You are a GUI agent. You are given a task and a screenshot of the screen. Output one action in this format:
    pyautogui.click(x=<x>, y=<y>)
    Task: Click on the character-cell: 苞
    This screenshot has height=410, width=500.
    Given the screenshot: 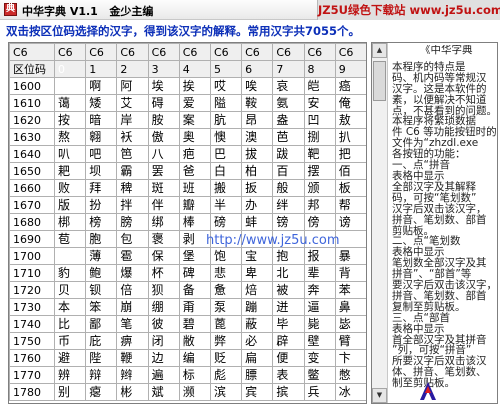 What is the action you would take?
    pyautogui.click(x=70, y=239)
    